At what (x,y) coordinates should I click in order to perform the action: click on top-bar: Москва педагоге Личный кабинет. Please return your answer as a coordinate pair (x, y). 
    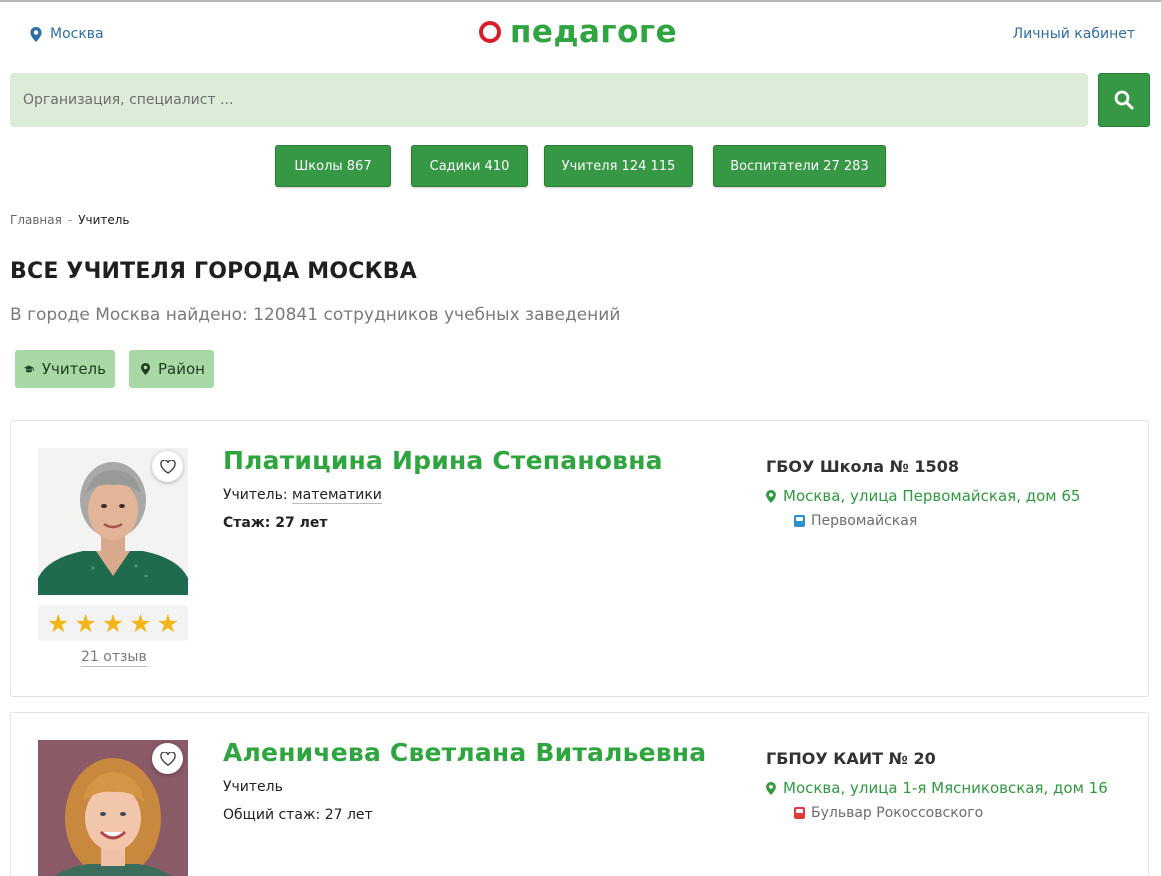
    Looking at the image, I should click on (580, 35).